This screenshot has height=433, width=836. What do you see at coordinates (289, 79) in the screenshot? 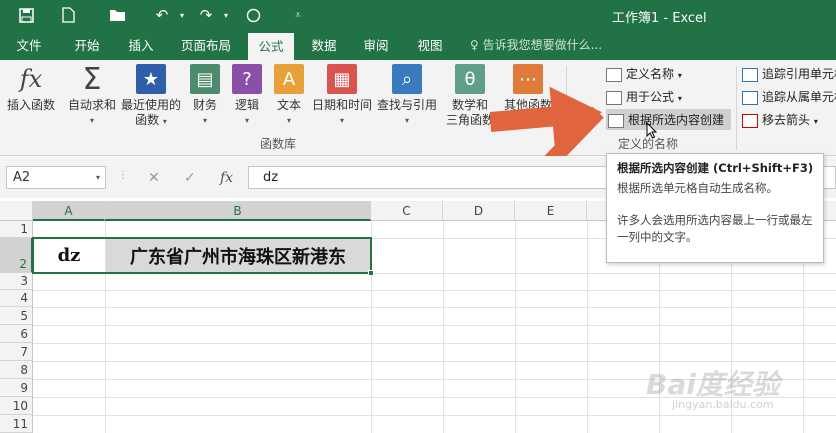
I see `text-book-icon: A` at bounding box center [289, 79].